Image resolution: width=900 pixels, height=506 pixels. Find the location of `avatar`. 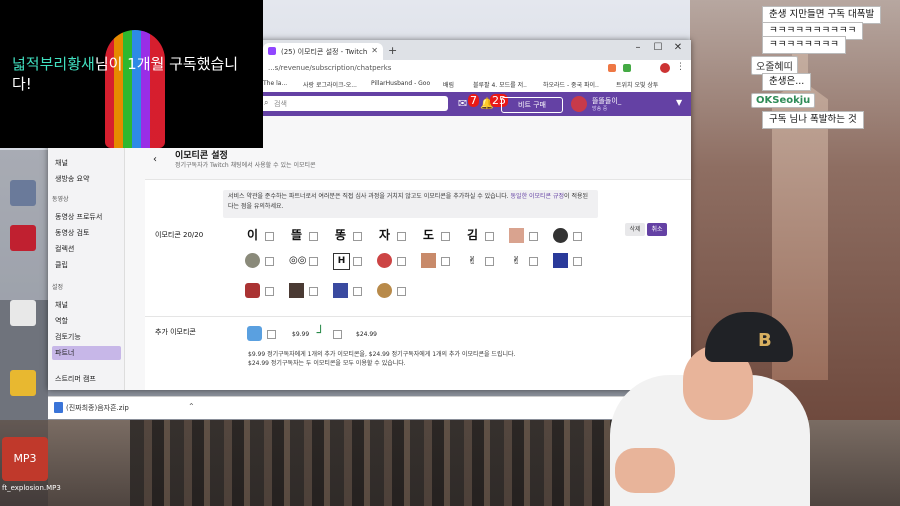

avatar is located at coordinates (579, 104).